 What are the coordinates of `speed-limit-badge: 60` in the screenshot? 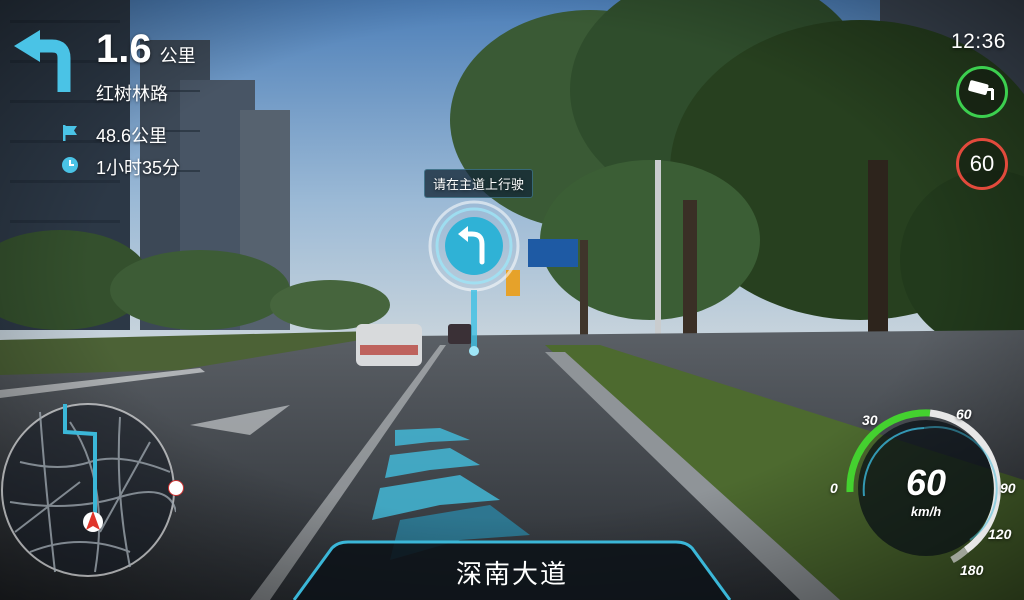 It's located at (982, 164).